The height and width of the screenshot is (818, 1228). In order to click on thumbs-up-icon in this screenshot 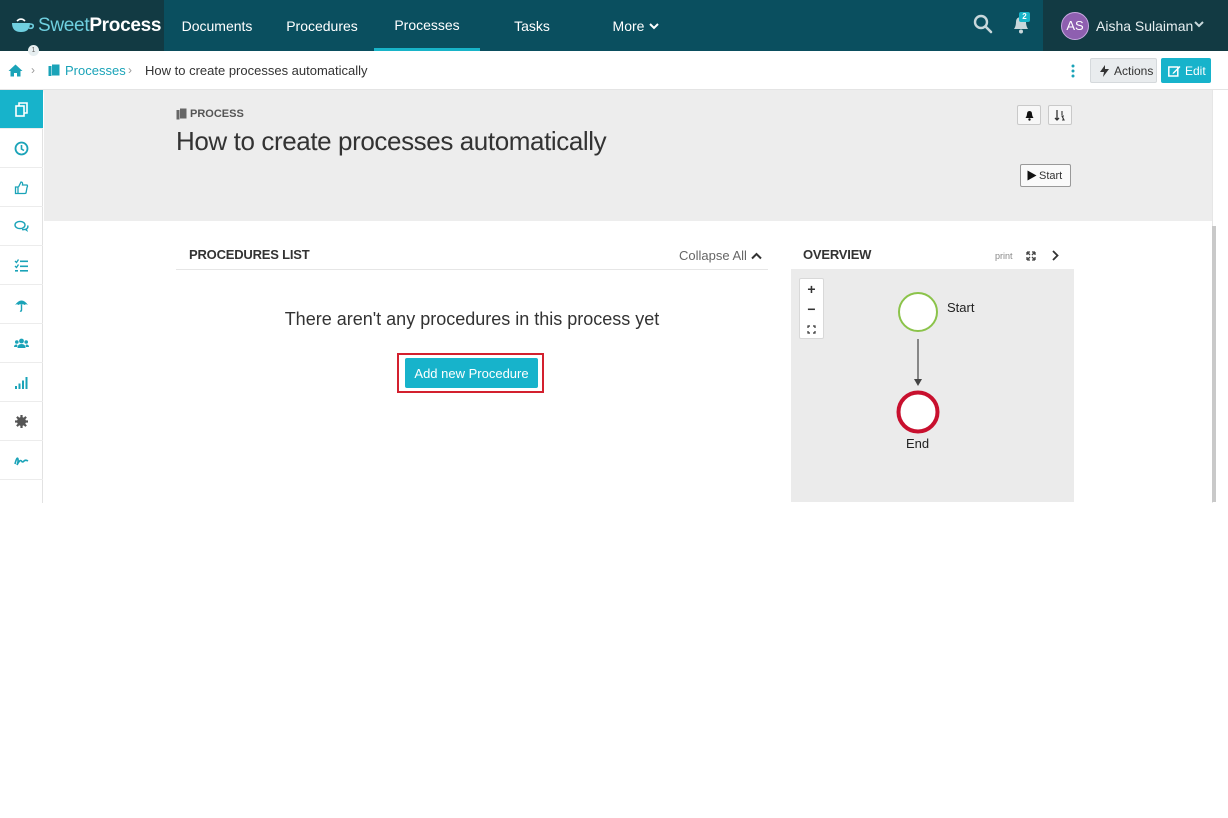, I will do `click(21, 187)`.